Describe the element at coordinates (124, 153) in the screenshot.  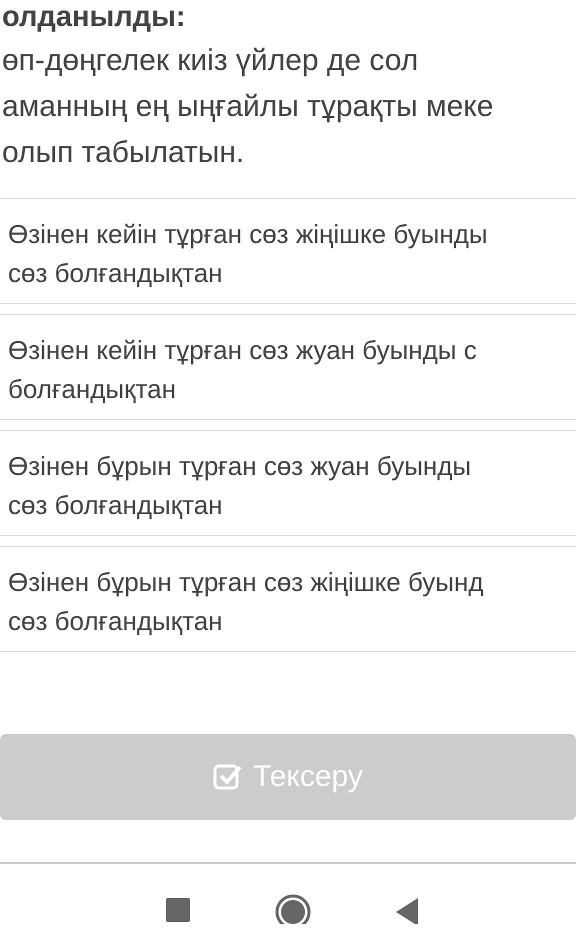
I see `question-text-line: олып табылатын.` at that location.